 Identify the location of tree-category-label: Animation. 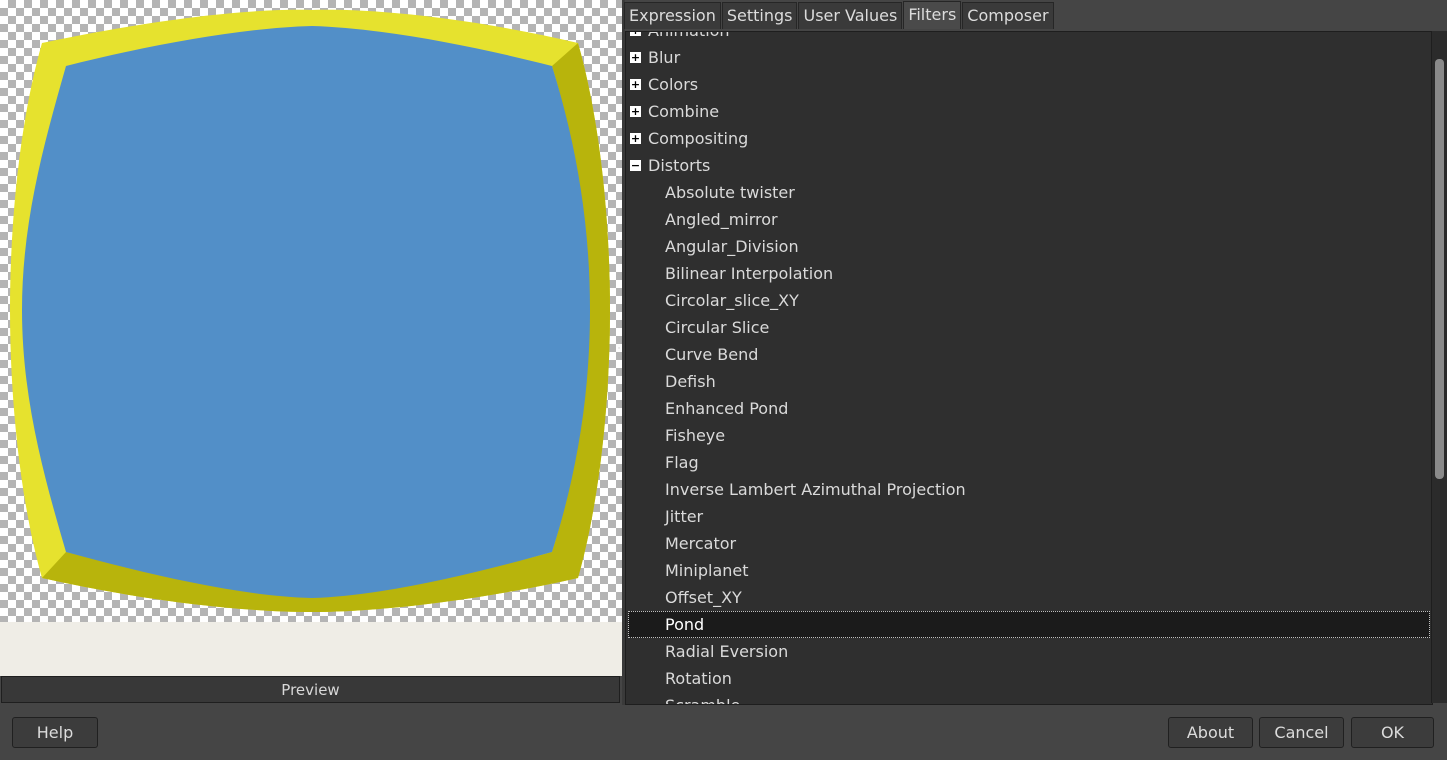
(689, 38).